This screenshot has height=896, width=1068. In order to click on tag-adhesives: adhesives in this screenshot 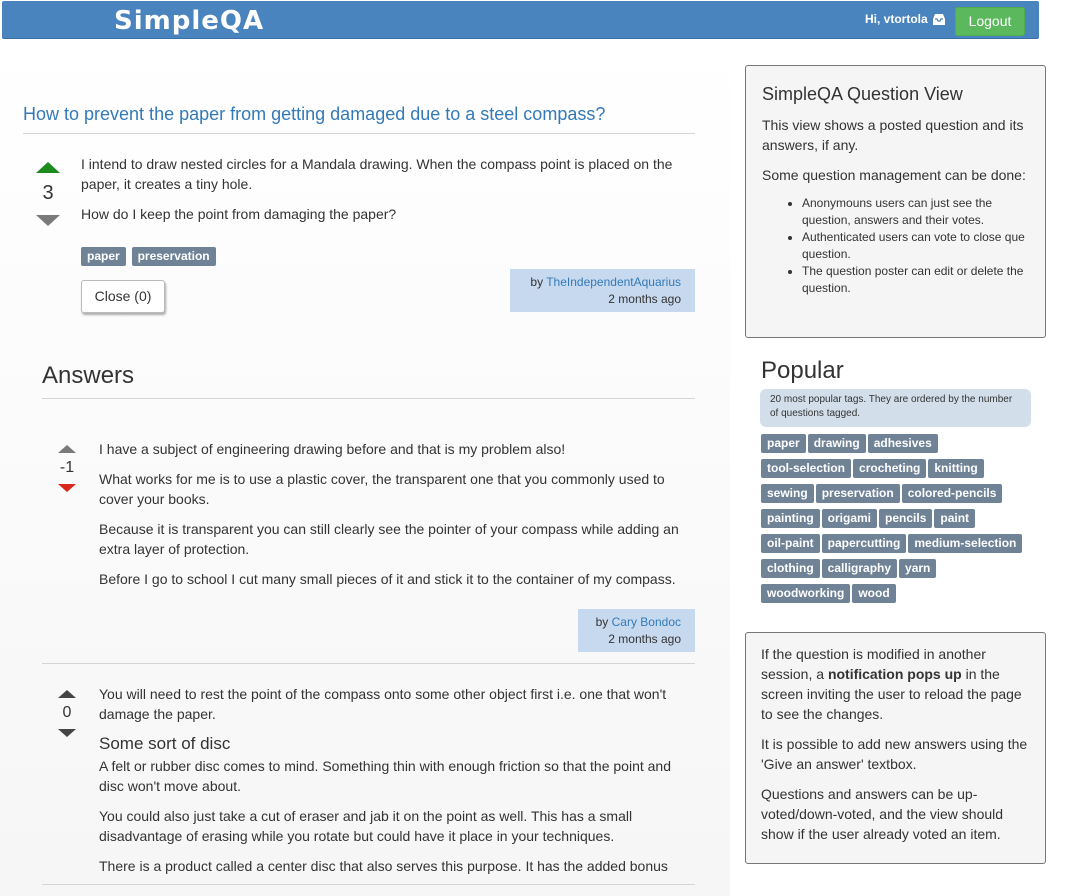, I will do `click(902, 443)`.